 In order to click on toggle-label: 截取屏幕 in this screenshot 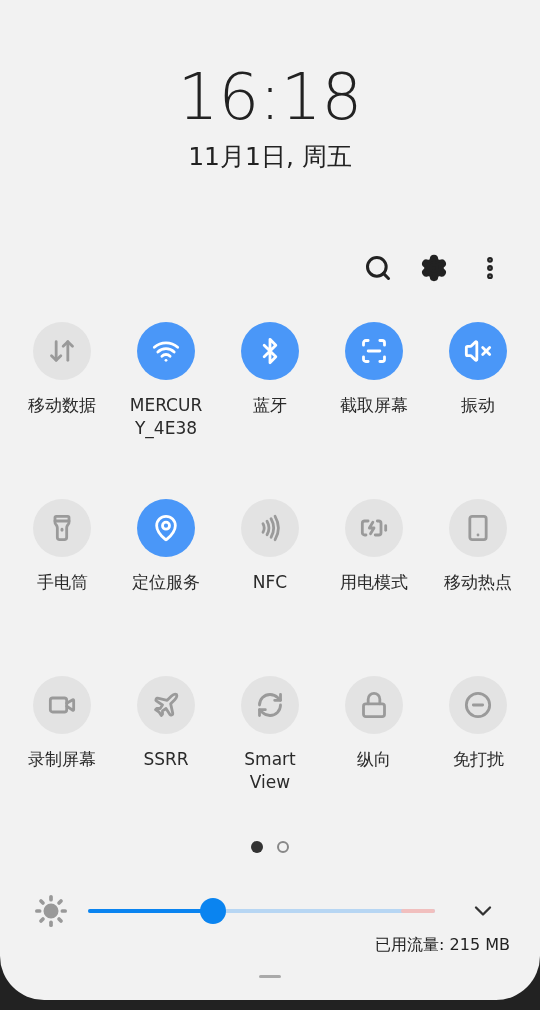, I will do `click(374, 405)`.